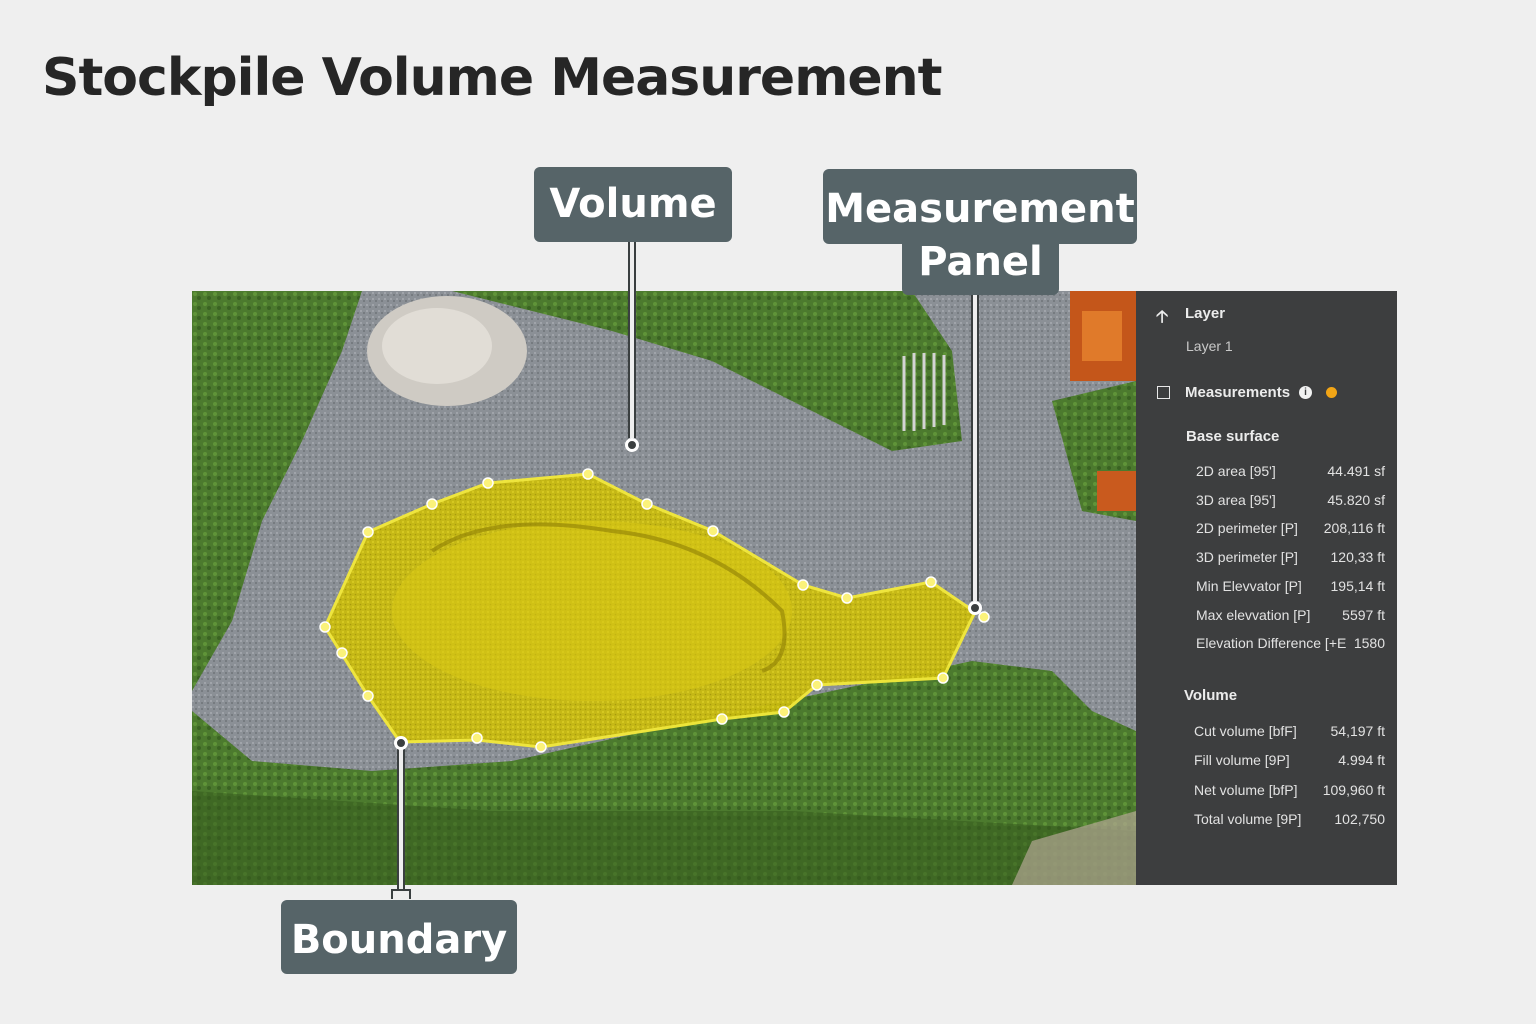  What do you see at coordinates (1238, 392) in the screenshot?
I see `measurements-label: Measurements` at bounding box center [1238, 392].